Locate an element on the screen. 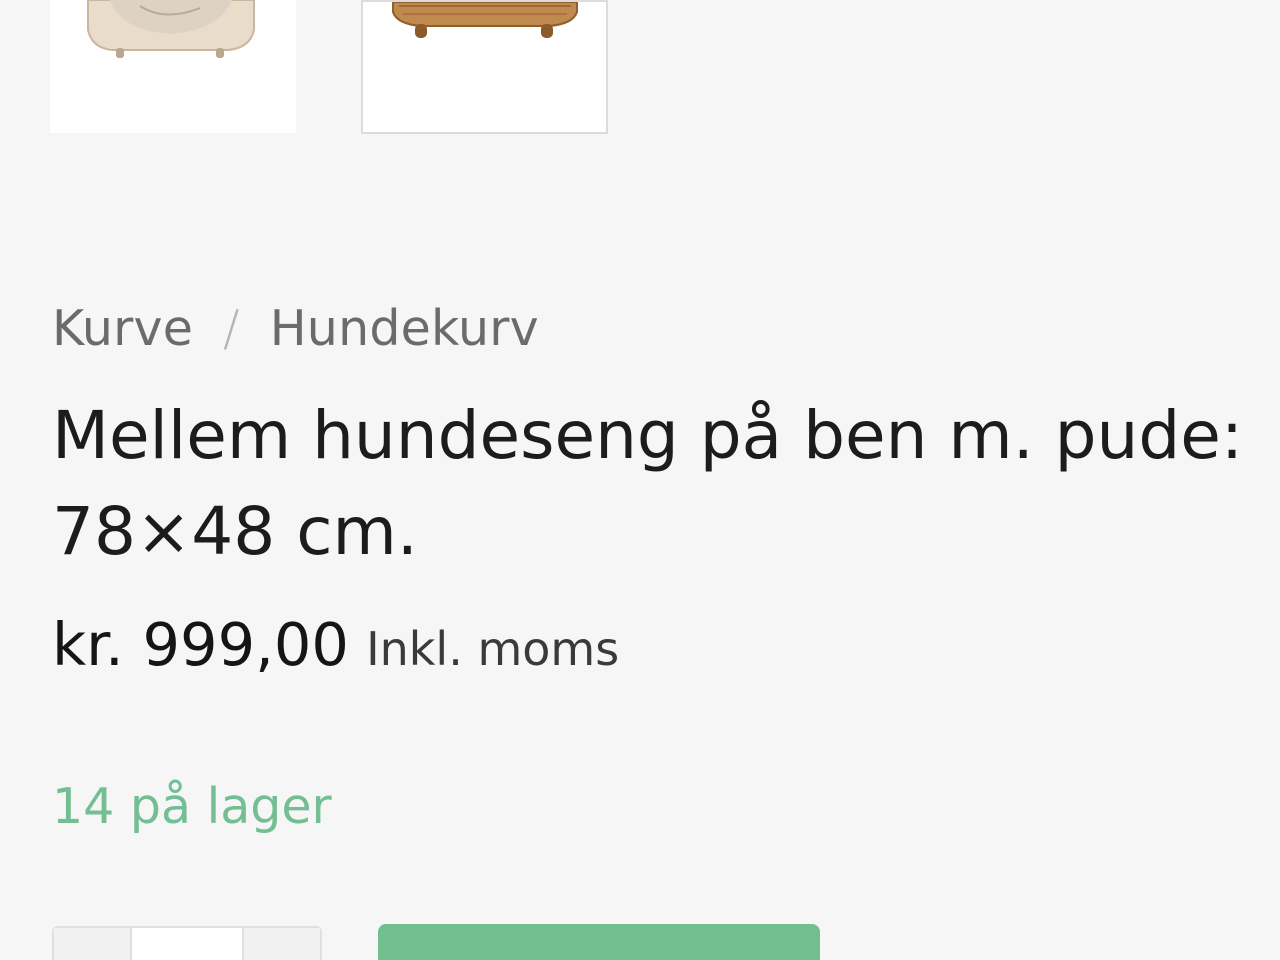 This screenshot has height=960, width=1280. quantity-increase-button is located at coordinates (281, 944).